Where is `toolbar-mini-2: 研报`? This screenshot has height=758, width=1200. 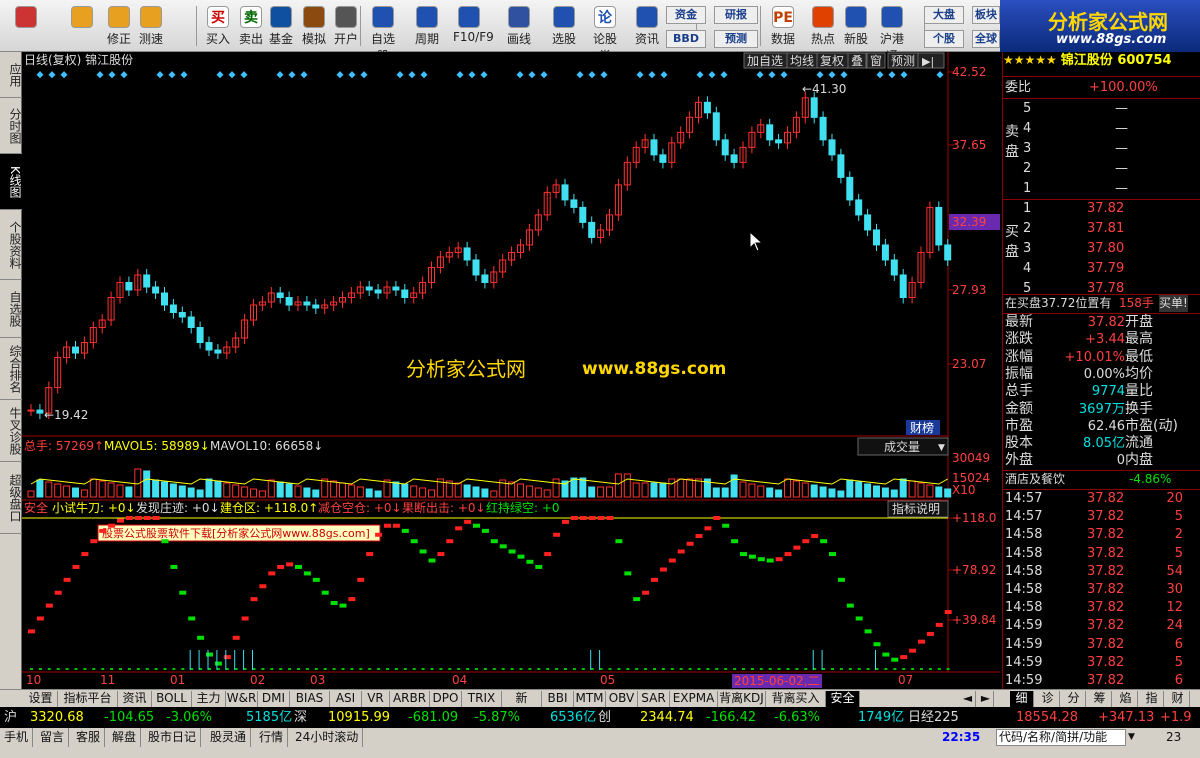
toolbar-mini-2: 研报 is located at coordinates (736, 15).